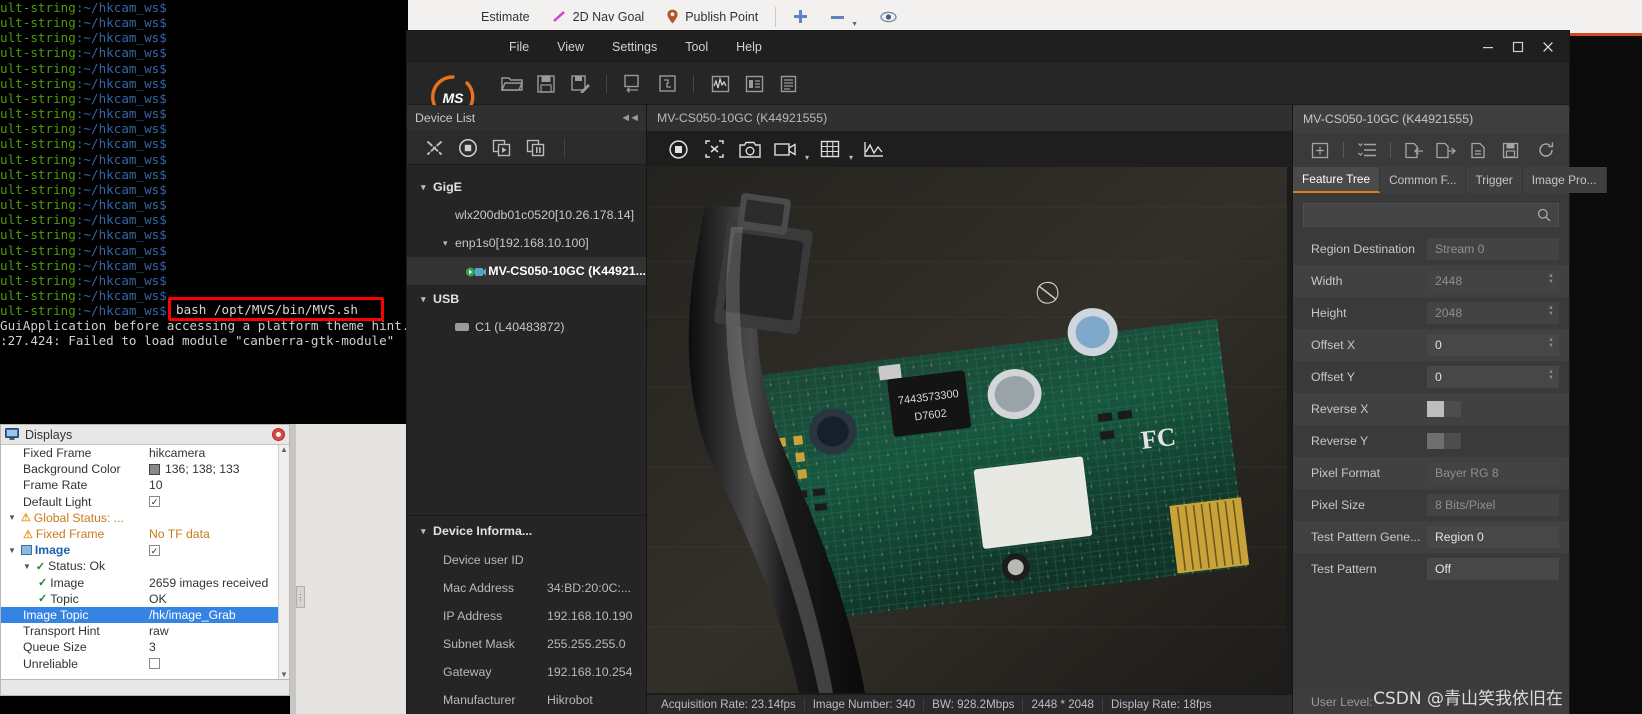  What do you see at coordinates (145, 599) in the screenshot?
I see `displays-row: ✓ Topic OK` at bounding box center [145, 599].